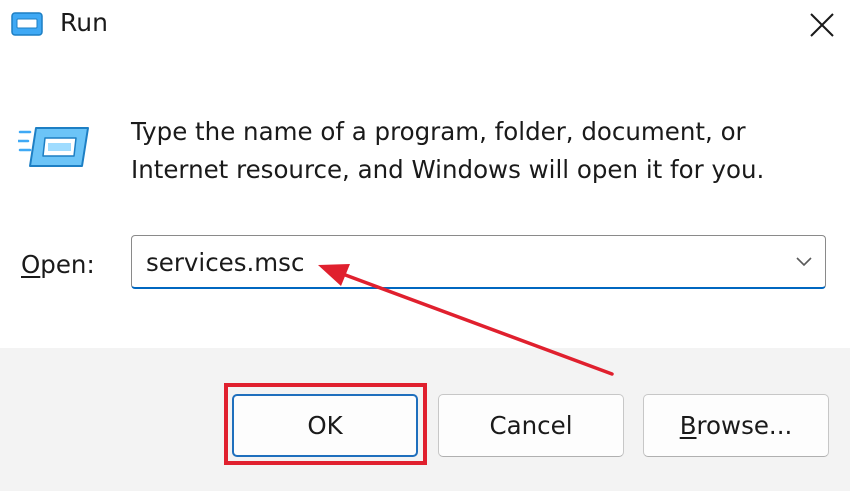 Image resolution: width=850 pixels, height=491 pixels. What do you see at coordinates (27, 24) in the screenshot?
I see `run-app-icon` at bounding box center [27, 24].